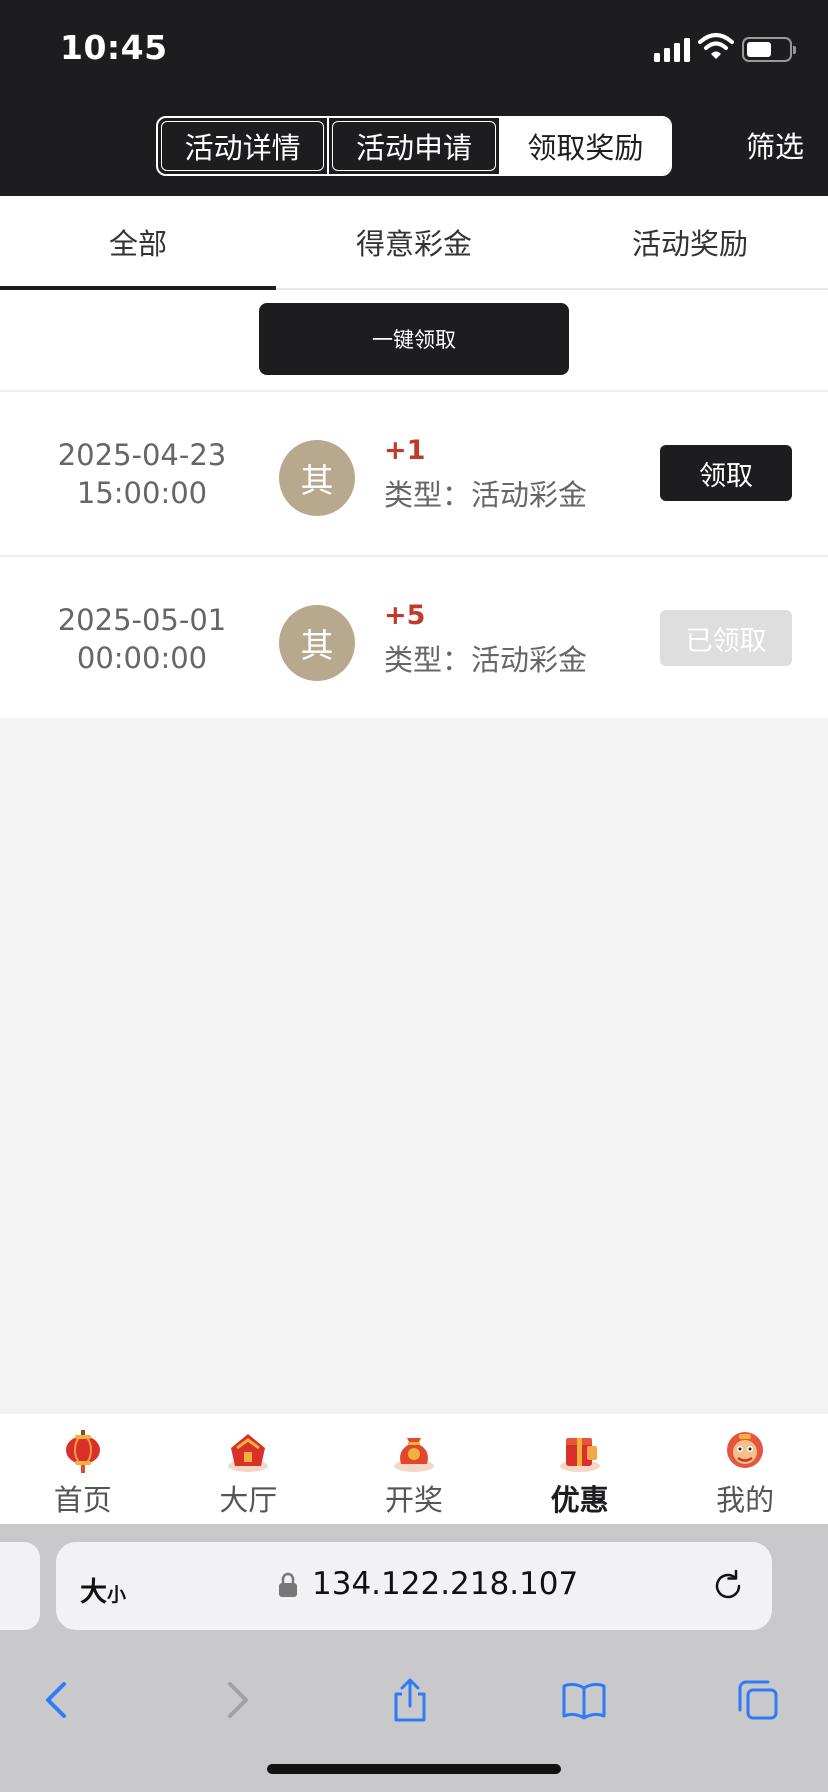 This screenshot has height=1792, width=828. What do you see at coordinates (103, 1589) in the screenshot?
I see `text-size-button: 大小` at bounding box center [103, 1589].